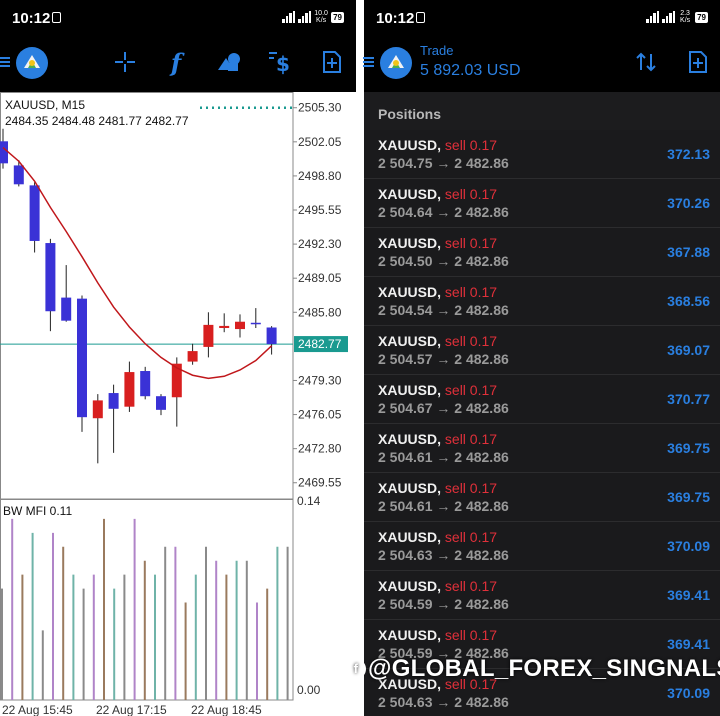  I want to click on price-tick-label: 2492.30, so click(320, 244).